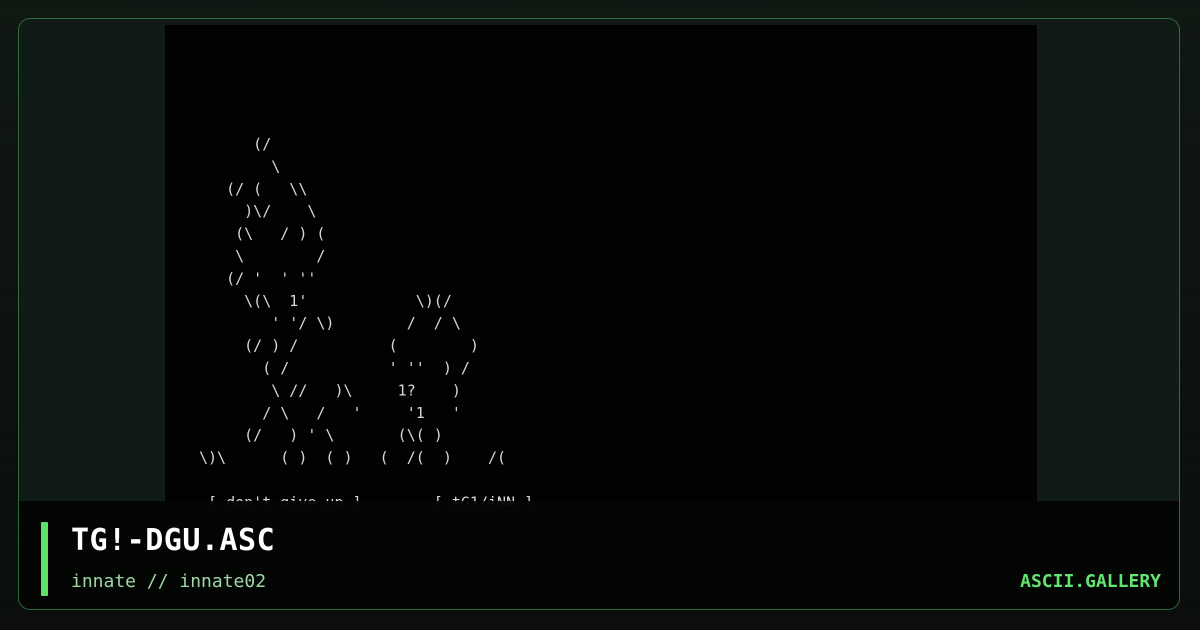 This screenshot has height=630, width=1200. What do you see at coordinates (321, 435) in the screenshot?
I see `ascii-art-line: (/ ) ' \ (\( )` at bounding box center [321, 435].